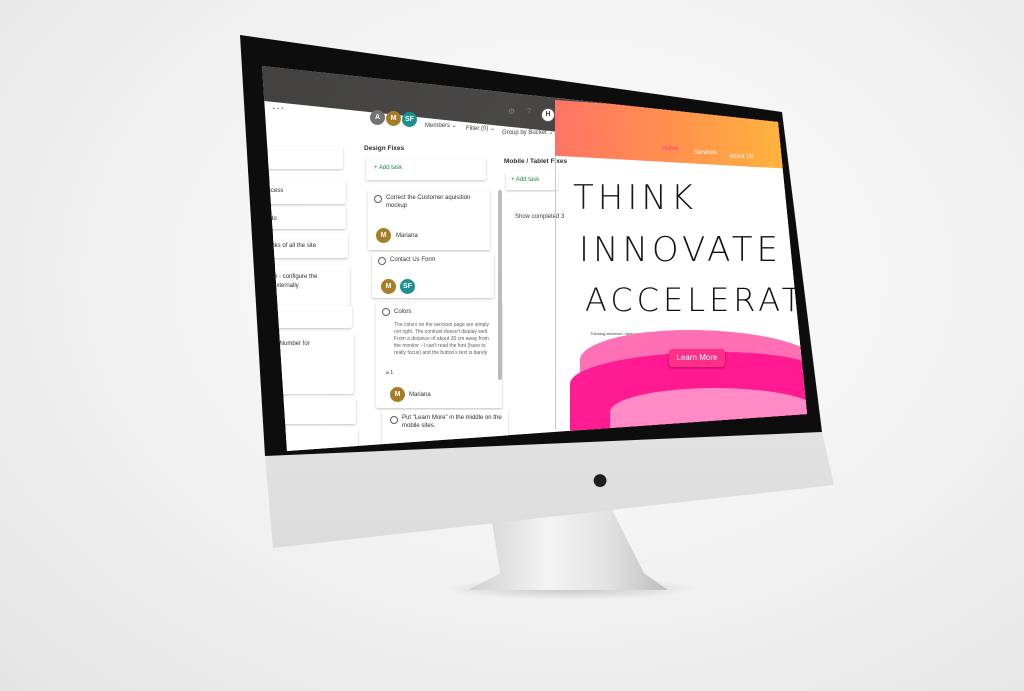 Image resolution: width=1024 pixels, height=691 pixels. Describe the element at coordinates (413, 260) in the screenshot. I see `task-title: Contact Us Form` at that location.